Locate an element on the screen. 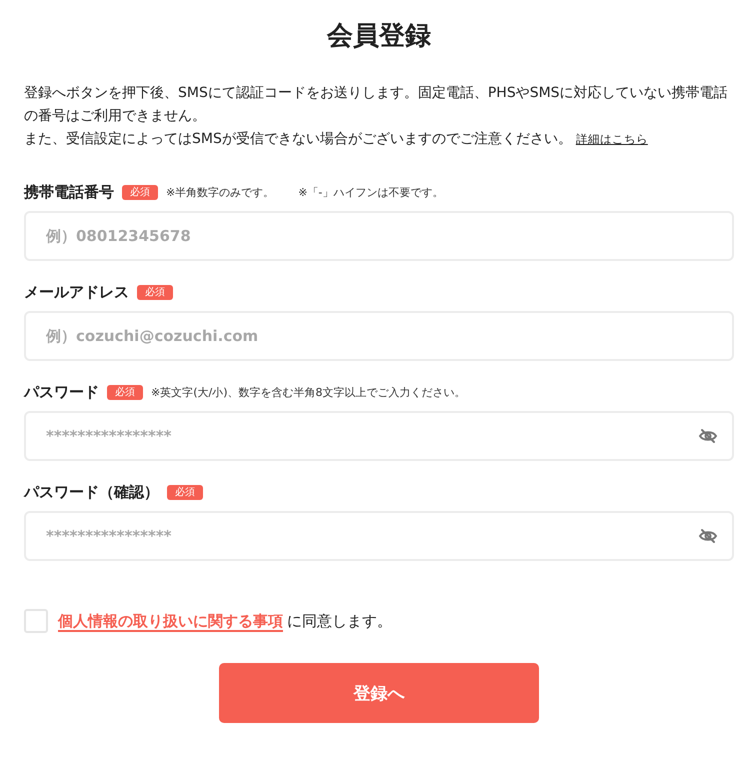  consent-text: 個人情報の取り扱いに関する事項 に同意します。 is located at coordinates (225, 621).